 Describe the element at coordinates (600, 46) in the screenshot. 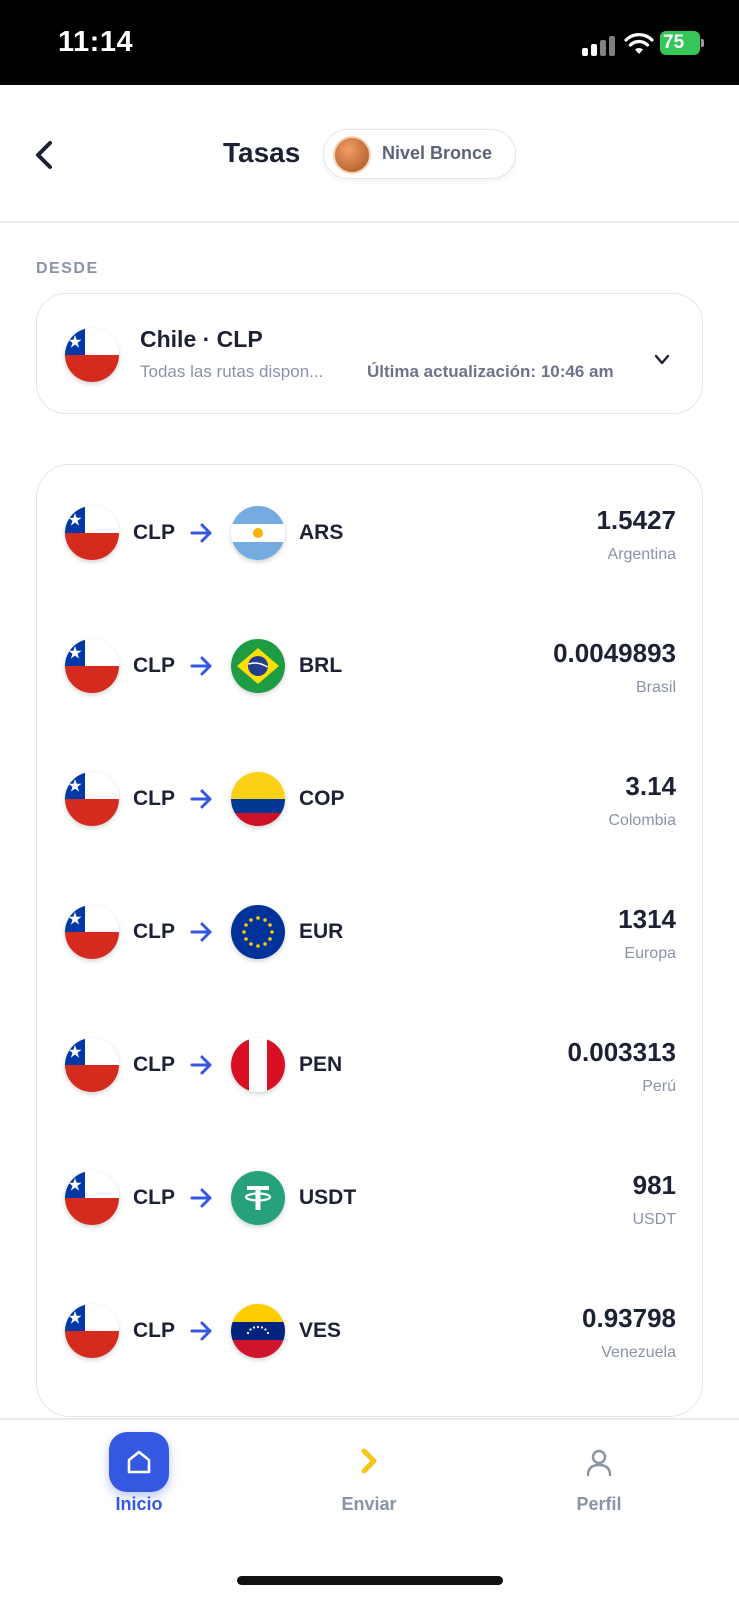

I see `signal-icon` at that location.